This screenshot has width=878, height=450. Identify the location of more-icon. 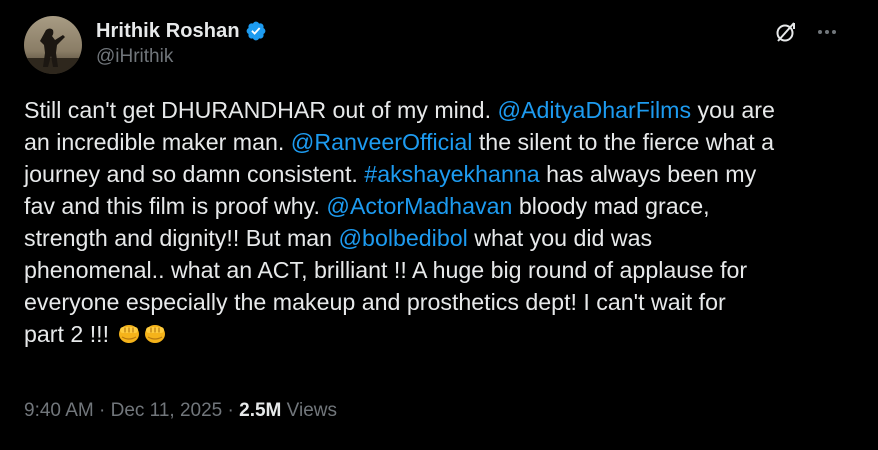
(827, 32).